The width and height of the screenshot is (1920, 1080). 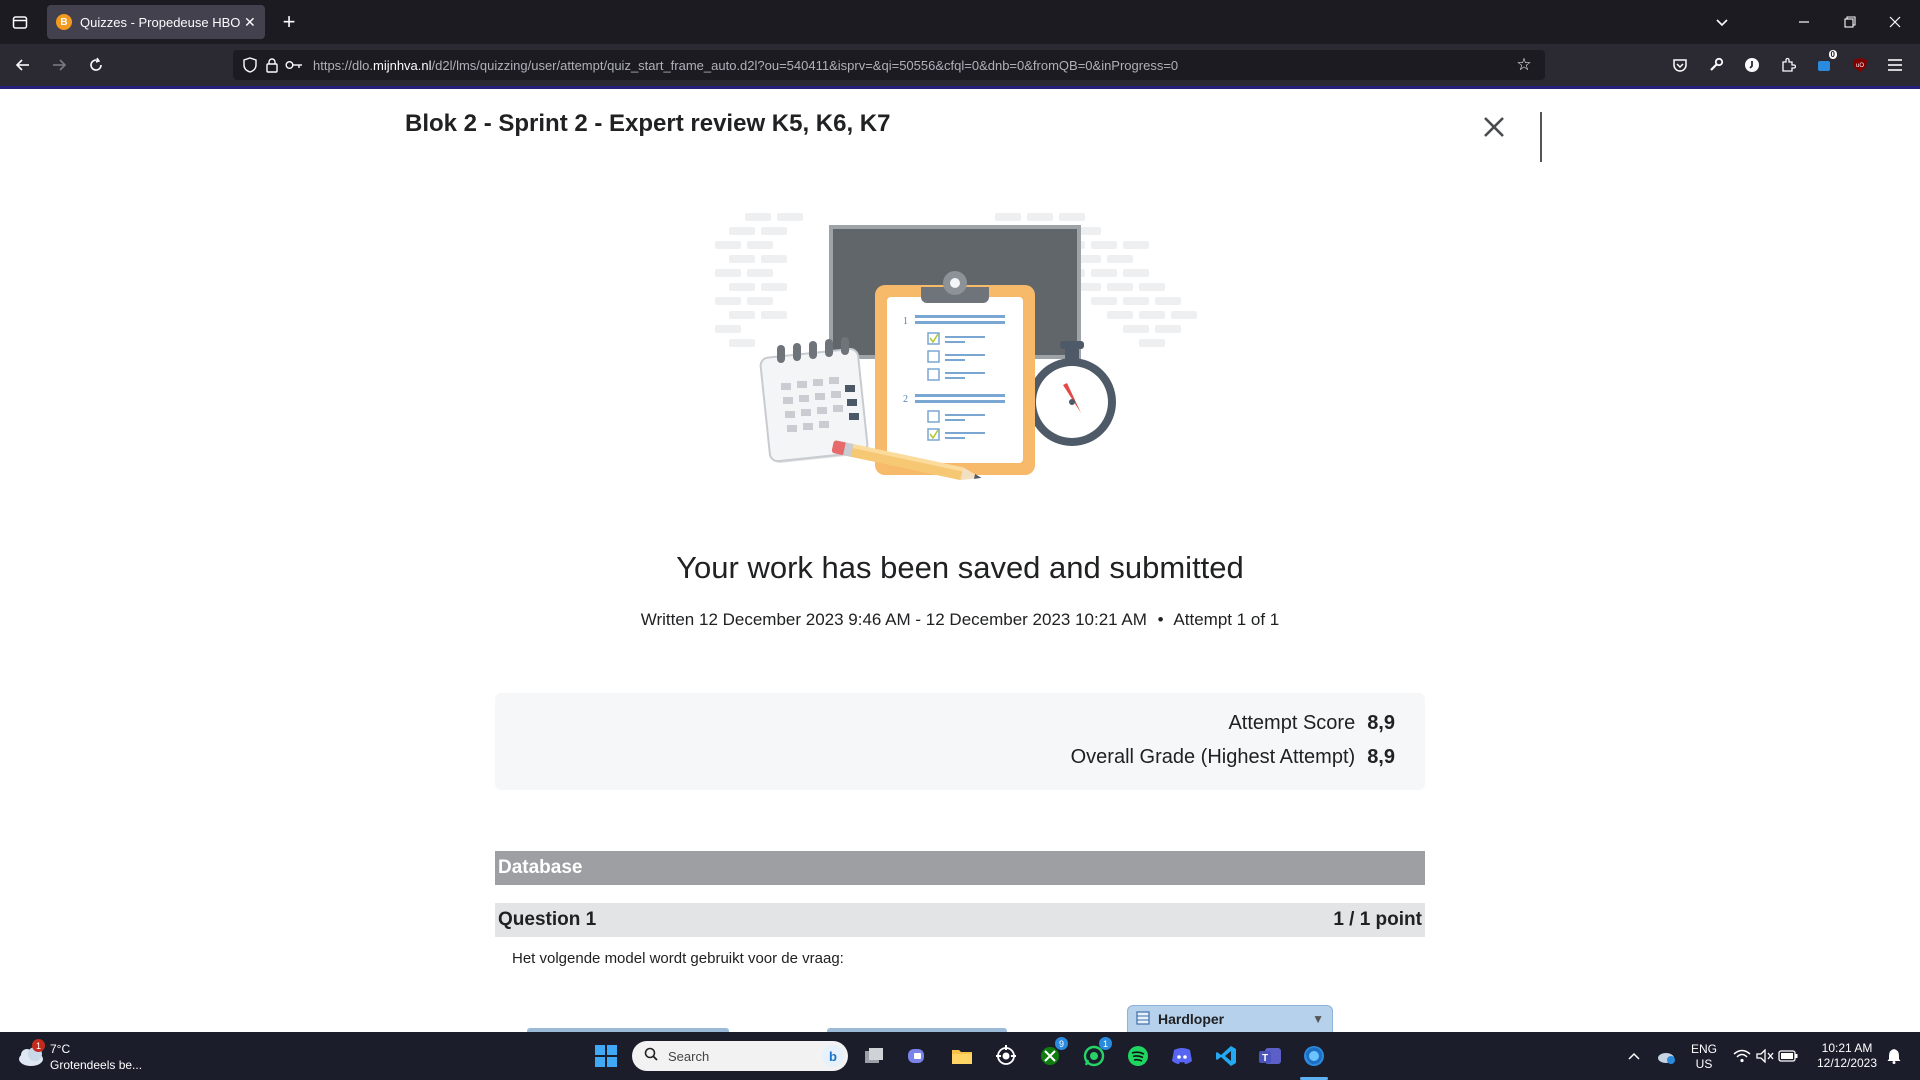 What do you see at coordinates (1824, 65) in the screenshot?
I see `container-extension-icon: 0` at bounding box center [1824, 65].